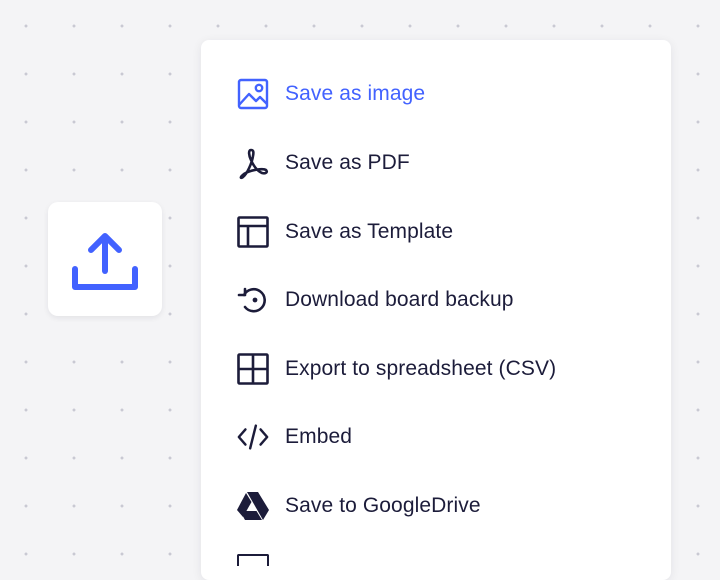 This screenshot has width=720, height=580. I want to click on menu-item-label: Download board backup, so click(399, 299).